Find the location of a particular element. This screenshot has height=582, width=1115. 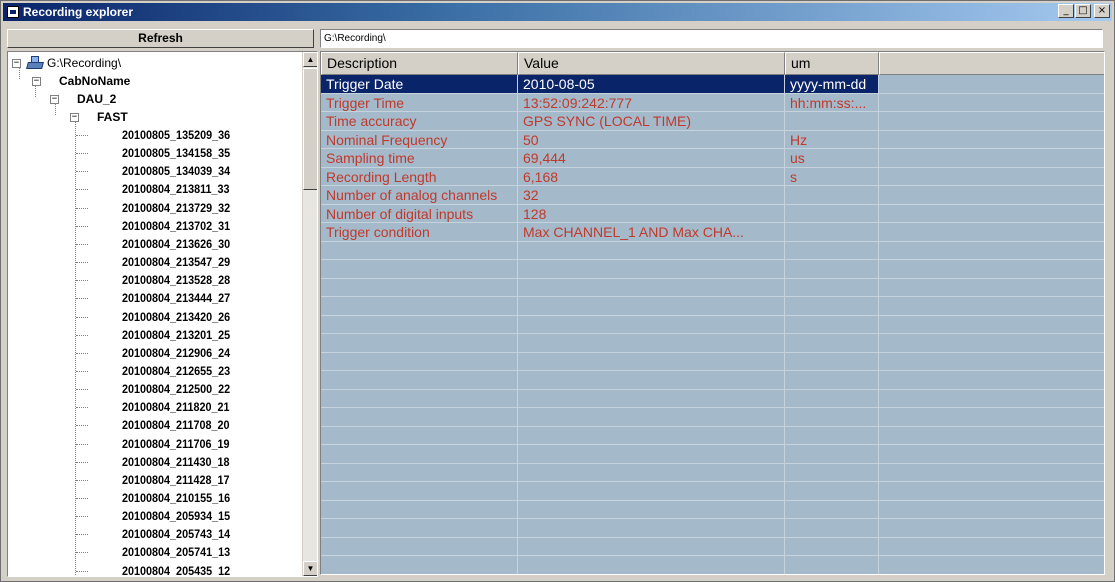

tree-leaf-recording: 20100804_213626_30 is located at coordinates (182, 244).